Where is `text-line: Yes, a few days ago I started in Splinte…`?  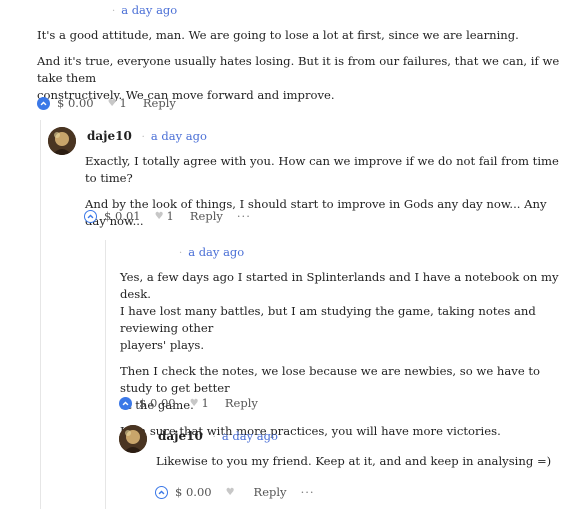 text-line: Yes, a few days ago I started in Splinte… is located at coordinates (339, 285).